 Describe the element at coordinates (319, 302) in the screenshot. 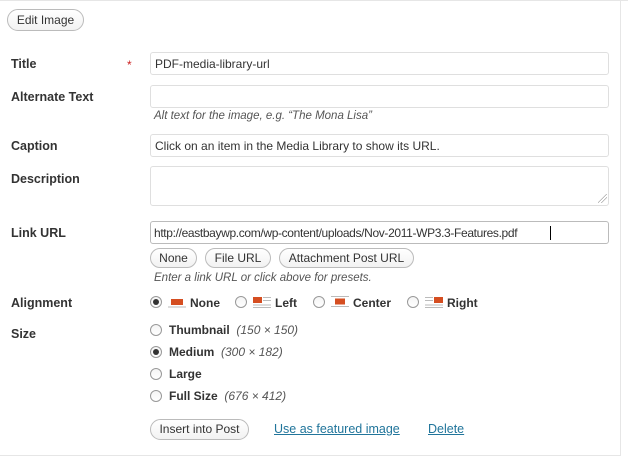

I see `align-center-radio` at that location.